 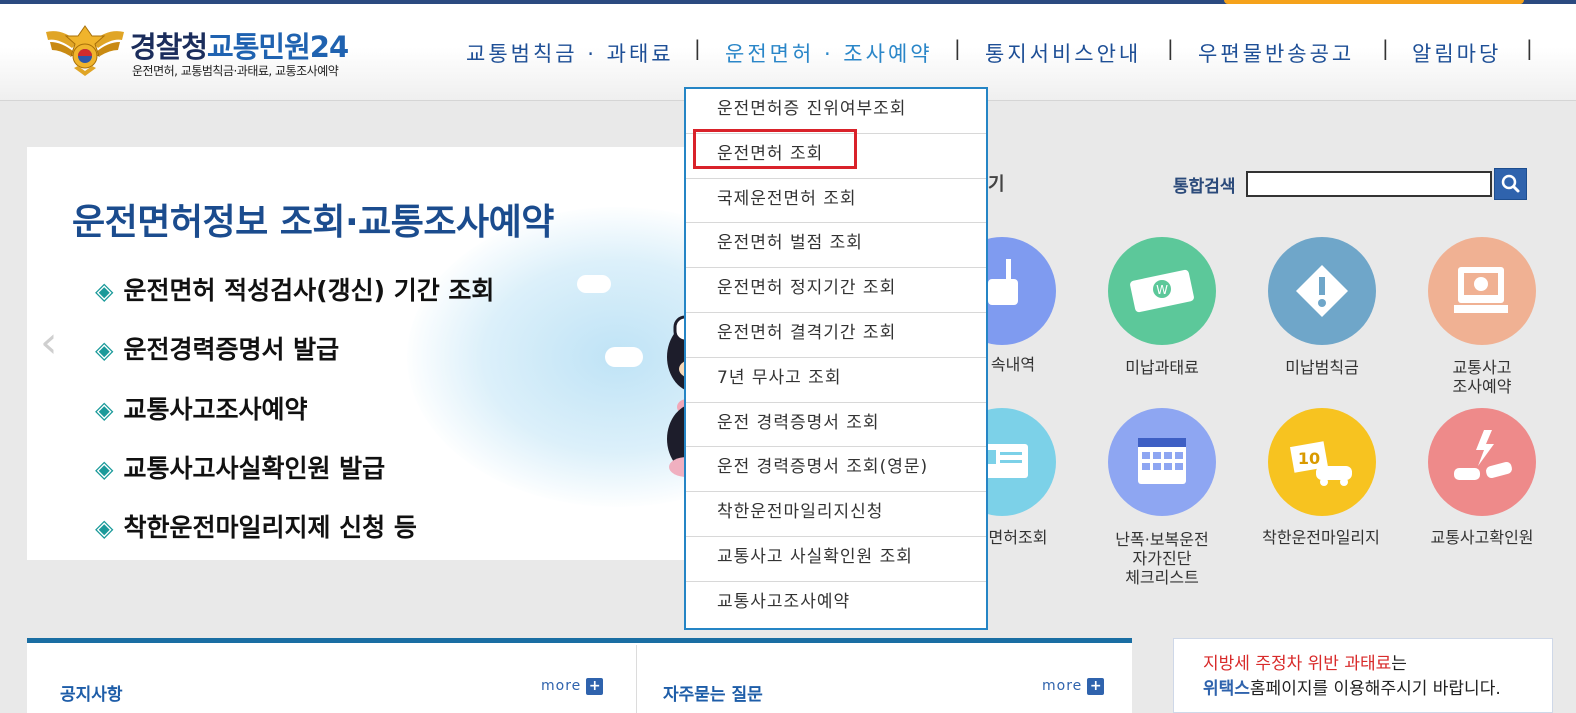 What do you see at coordinates (836, 335) in the screenshot?
I see `submenu-item-disqualification-period: 운전면허 결격기간 조회` at bounding box center [836, 335].